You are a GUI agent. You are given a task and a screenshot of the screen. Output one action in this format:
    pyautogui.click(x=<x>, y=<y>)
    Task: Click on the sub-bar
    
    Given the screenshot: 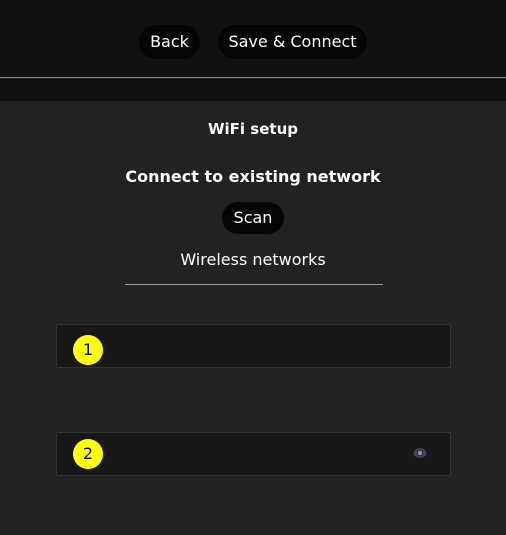 What is the action you would take?
    pyautogui.click(x=253, y=90)
    